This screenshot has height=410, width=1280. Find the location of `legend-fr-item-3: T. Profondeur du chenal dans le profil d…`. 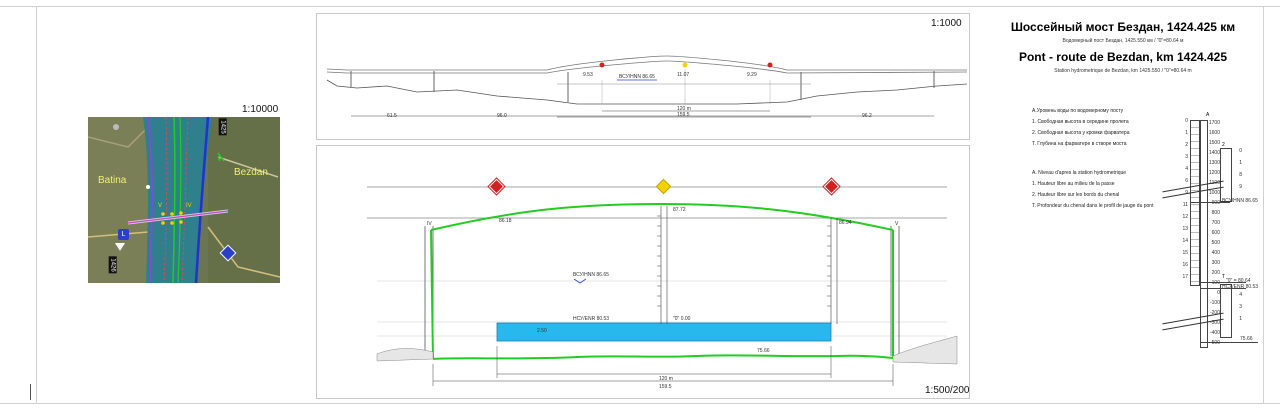

legend-fr-item-3: T. Profondeur du chenal dans le profil d… is located at coordinates (1093, 206).